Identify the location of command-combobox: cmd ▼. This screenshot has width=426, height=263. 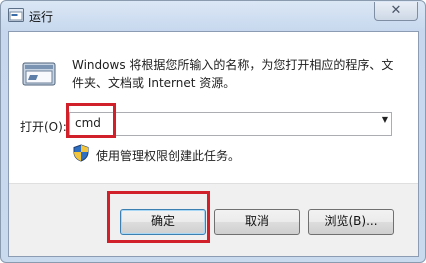
(230, 124).